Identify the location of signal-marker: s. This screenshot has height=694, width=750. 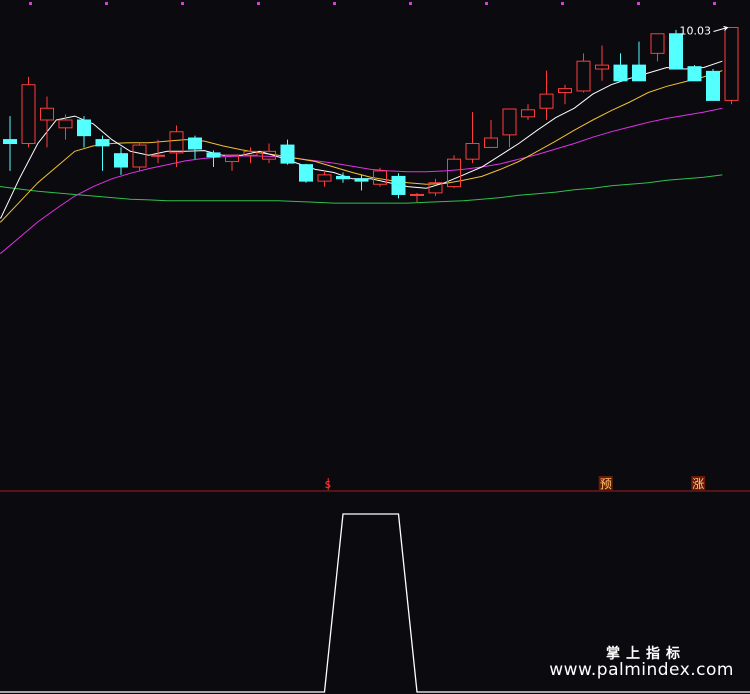
(328, 484).